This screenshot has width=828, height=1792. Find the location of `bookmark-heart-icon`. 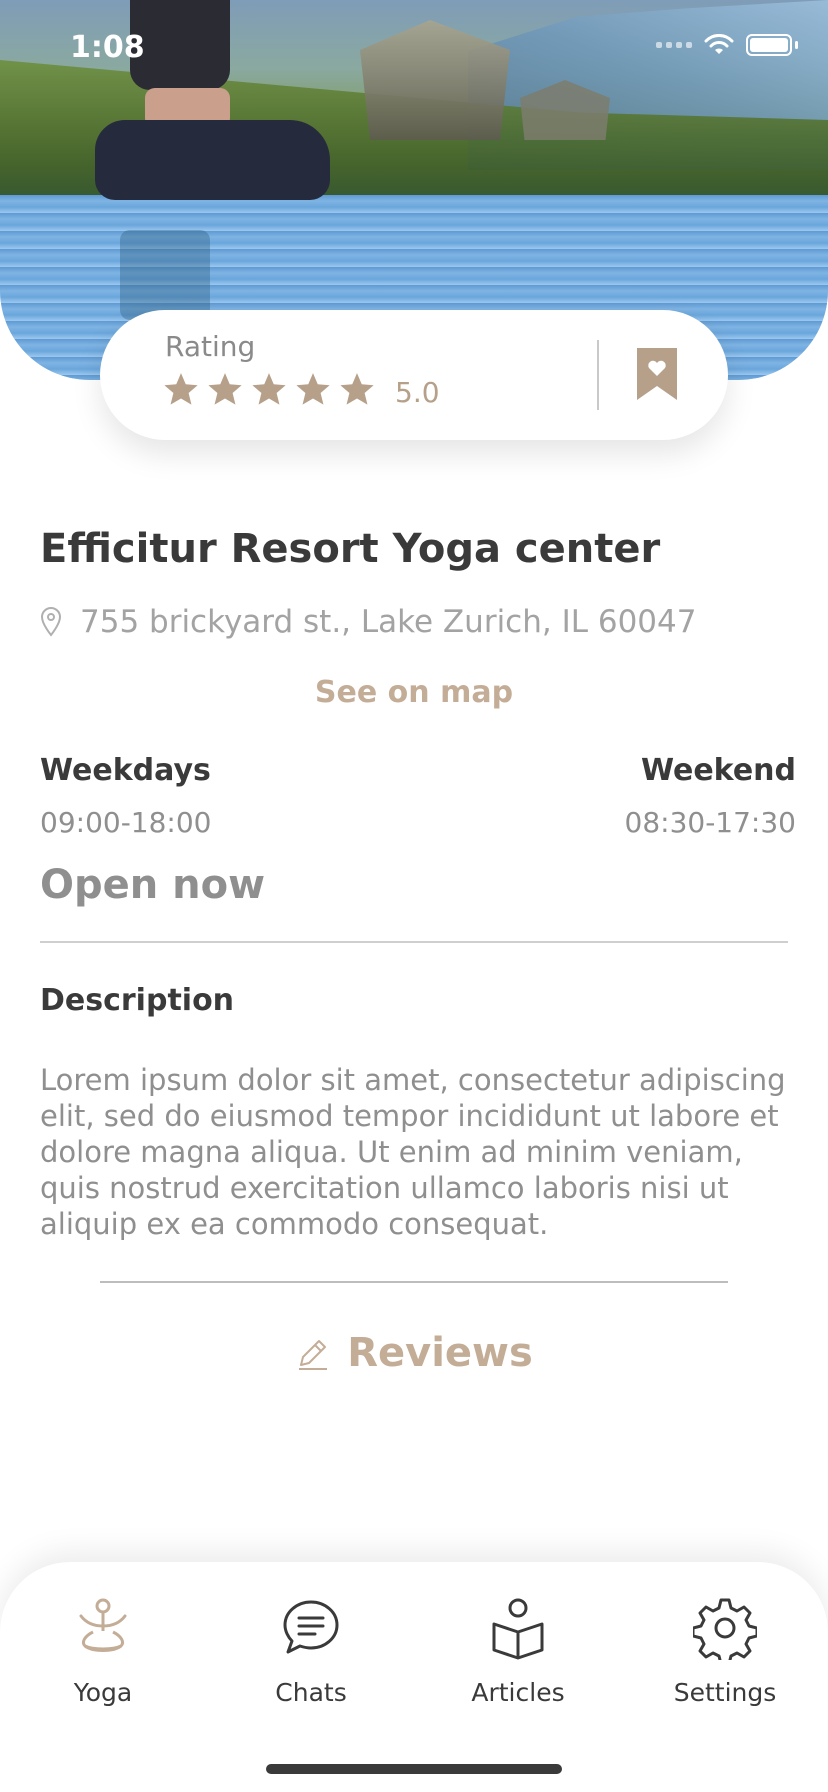

bookmark-heart-icon is located at coordinates (657, 374).